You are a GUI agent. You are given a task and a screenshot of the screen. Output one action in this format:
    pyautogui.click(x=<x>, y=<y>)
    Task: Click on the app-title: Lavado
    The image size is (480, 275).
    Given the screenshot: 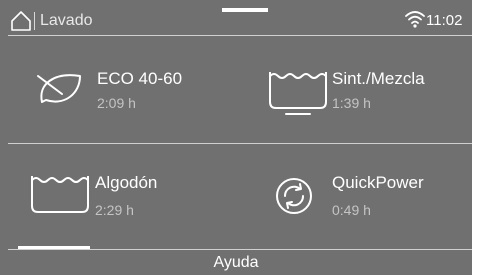 What is the action you would take?
    pyautogui.click(x=66, y=20)
    